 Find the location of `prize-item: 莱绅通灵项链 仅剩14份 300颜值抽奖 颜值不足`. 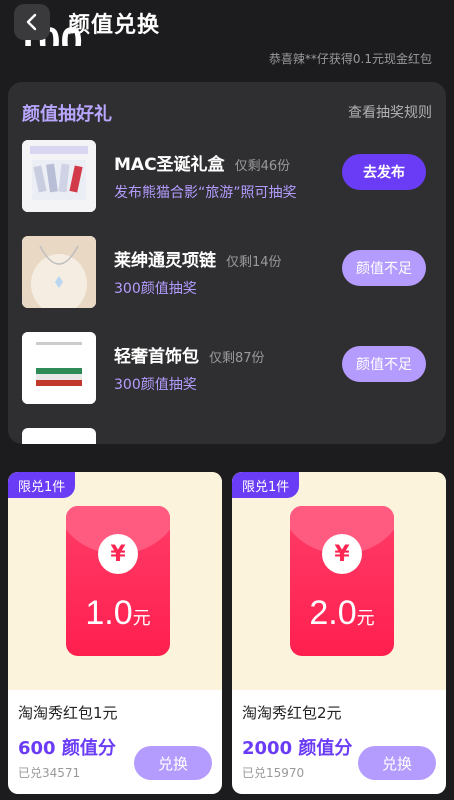

prize-item: 莱绅通灵项链 仅剩14份 300颜值抽奖 颜值不足 is located at coordinates (227, 273).